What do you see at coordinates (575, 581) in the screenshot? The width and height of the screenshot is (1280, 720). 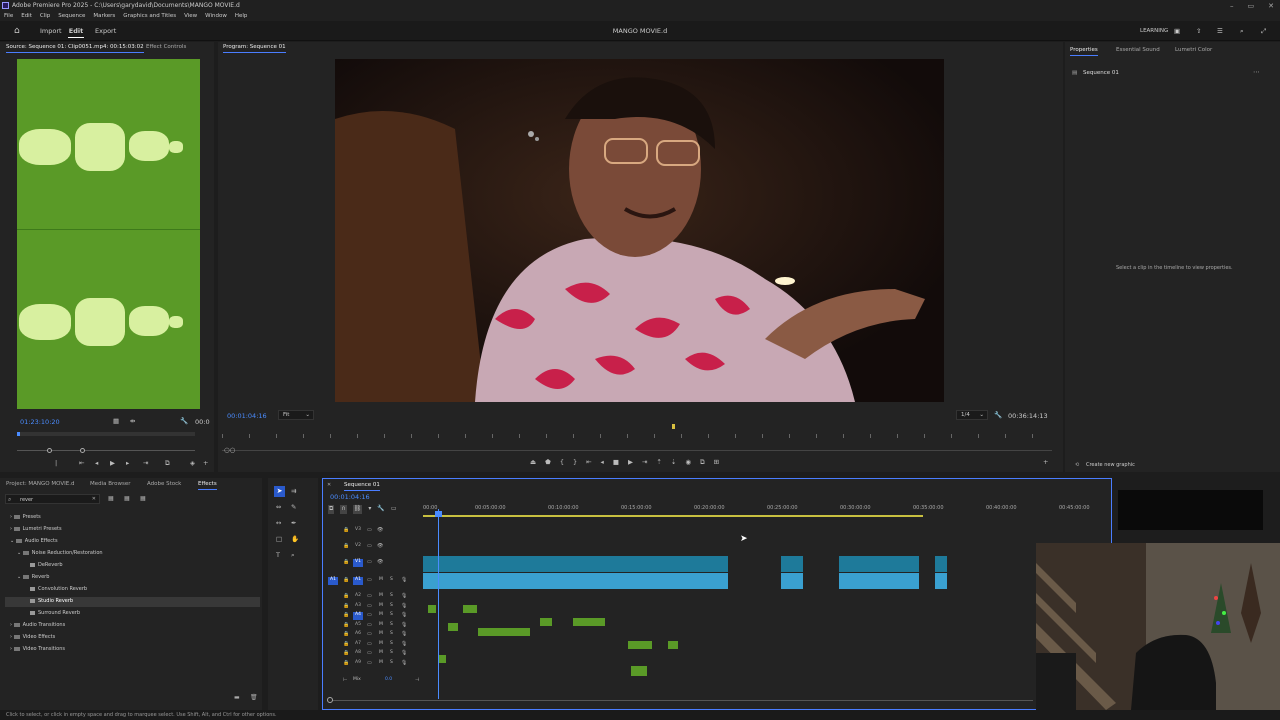 I see `a1-clips` at bounding box center [575, 581].